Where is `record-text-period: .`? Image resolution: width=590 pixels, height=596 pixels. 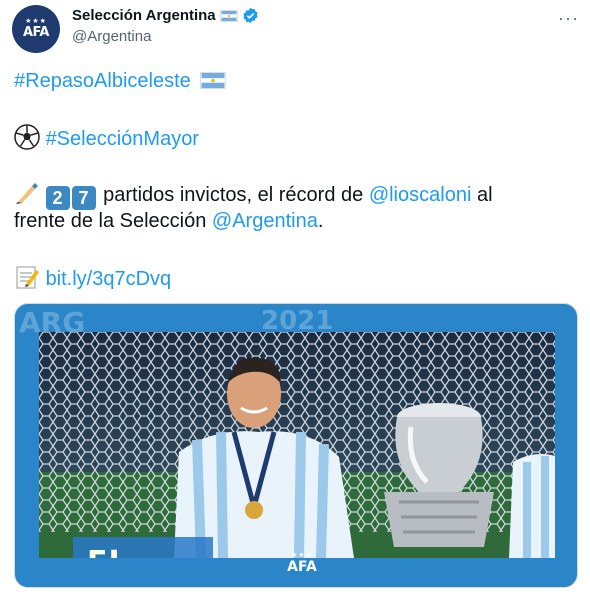 record-text-period: . is located at coordinates (320, 221).